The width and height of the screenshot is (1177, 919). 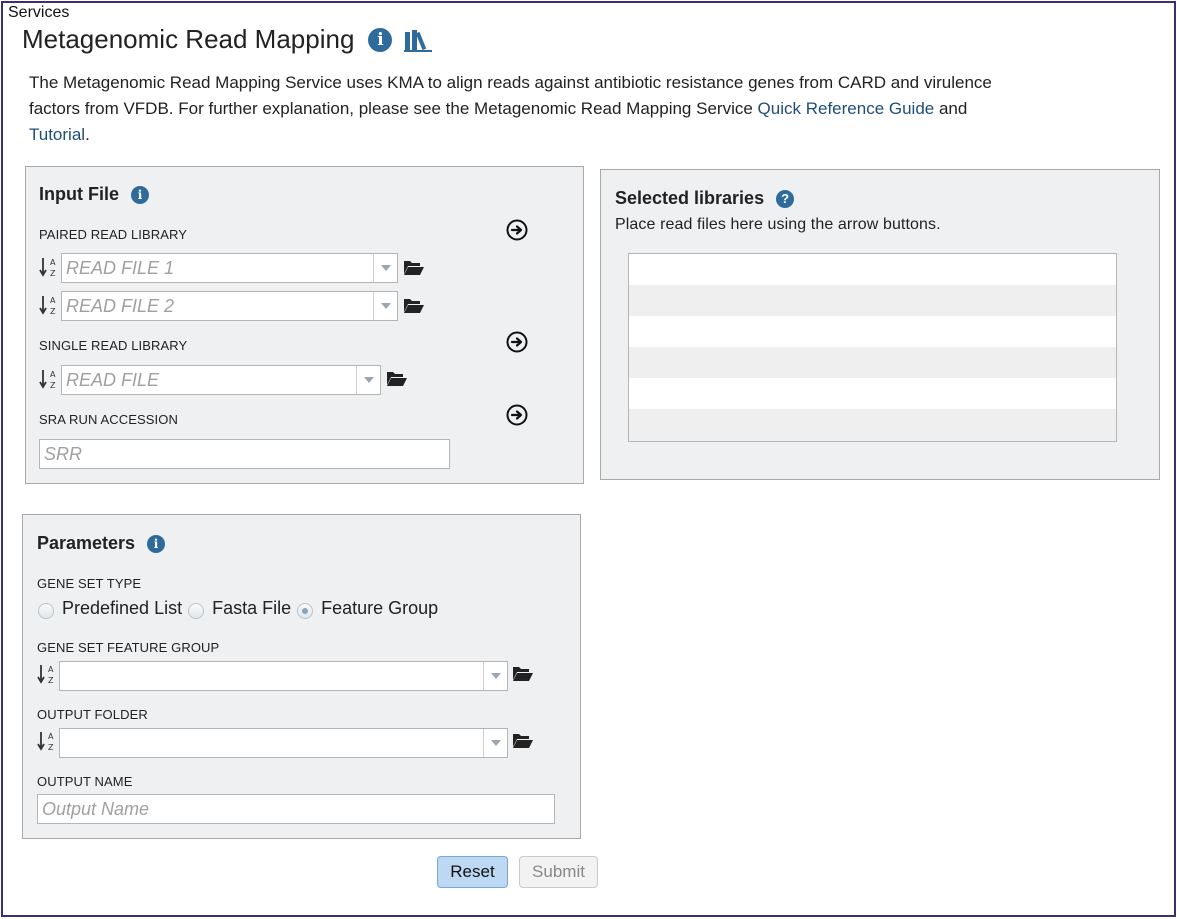 I want to click on selected-libraries-list, so click(x=872, y=347).